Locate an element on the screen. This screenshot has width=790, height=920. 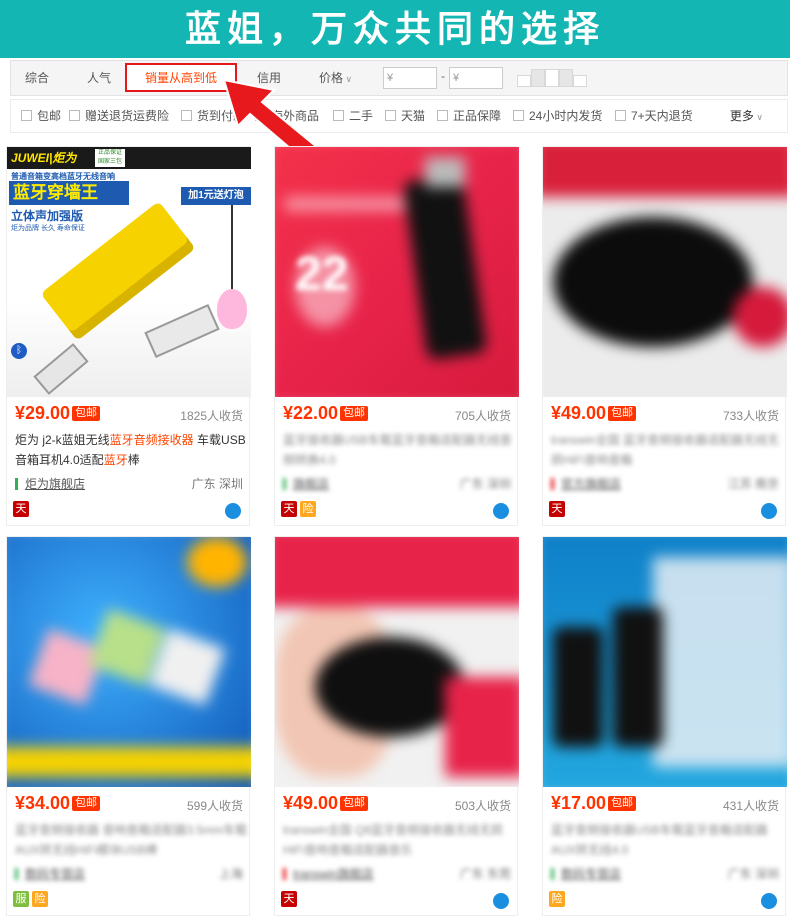
shop-link: 官方旗舰店 is located at coordinates (591, 484).